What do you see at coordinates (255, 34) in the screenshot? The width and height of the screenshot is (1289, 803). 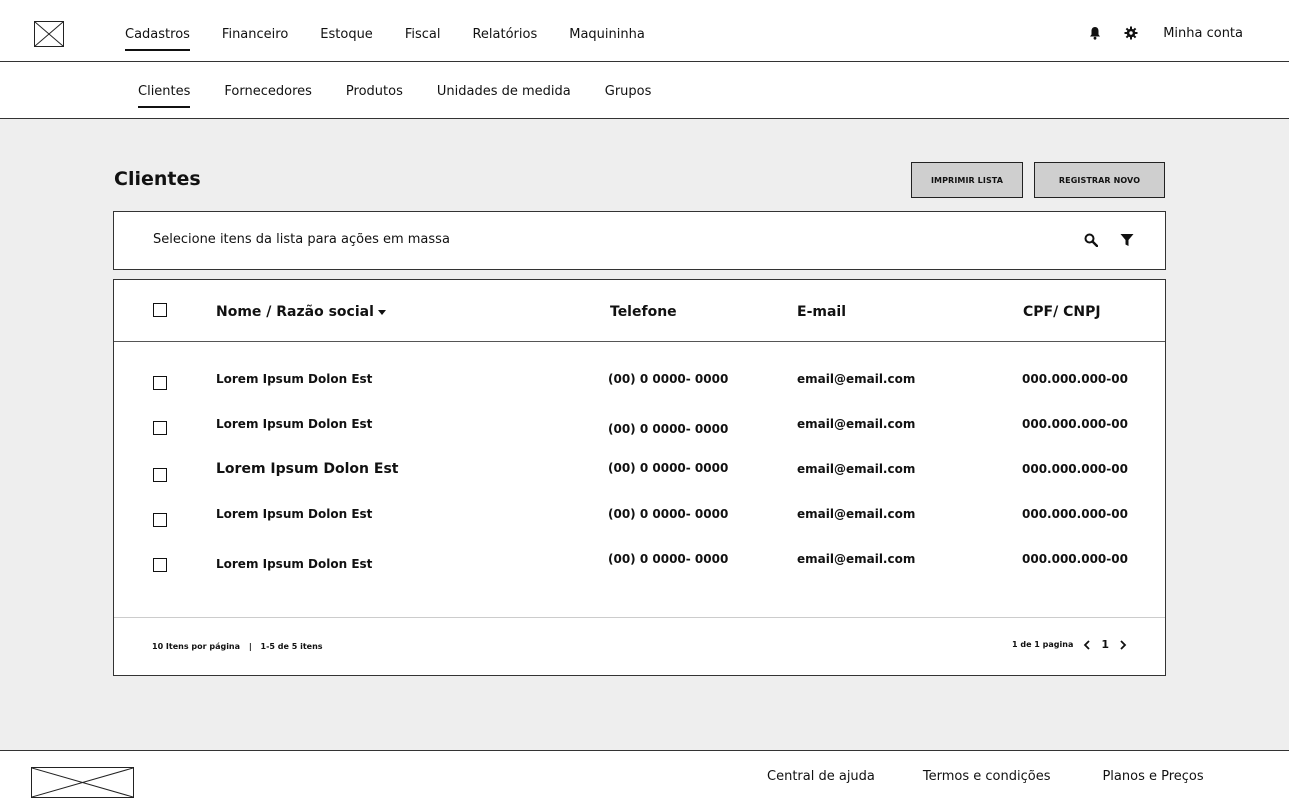 I see `menu-item-financeiro: Financeiro` at bounding box center [255, 34].